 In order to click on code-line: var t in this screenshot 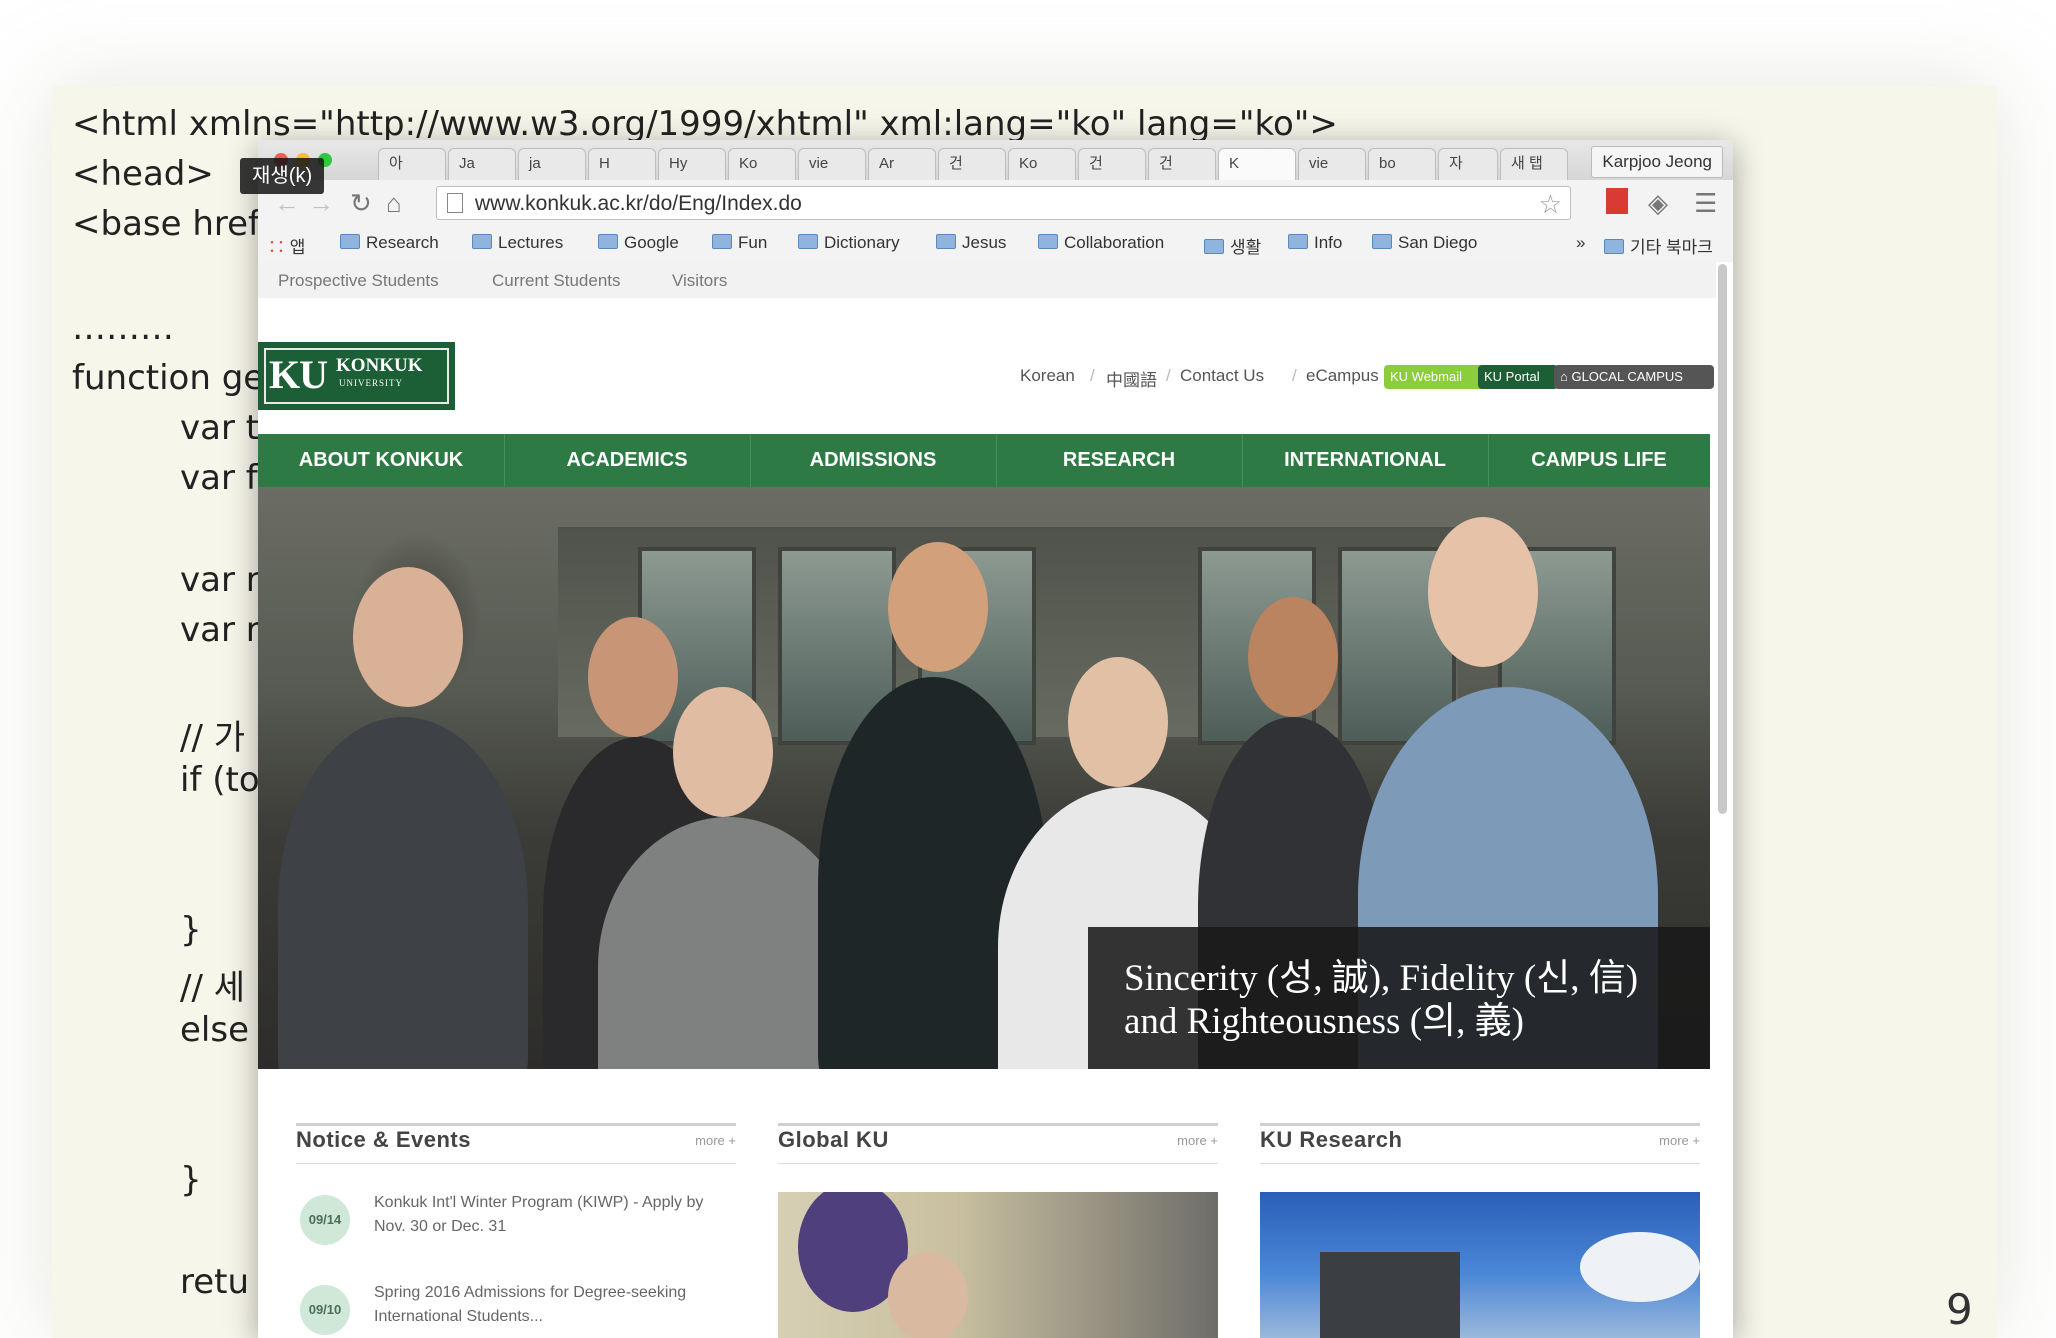, I will do `click(220, 428)`.